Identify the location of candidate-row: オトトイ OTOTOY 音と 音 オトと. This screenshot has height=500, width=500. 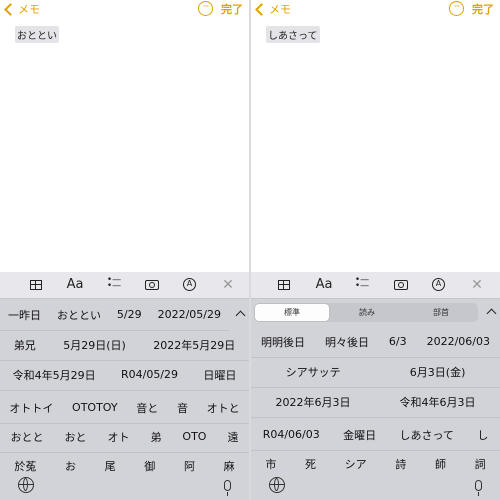
(124, 408).